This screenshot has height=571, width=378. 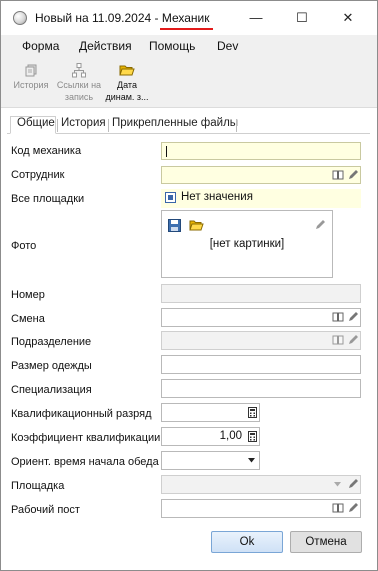 What do you see at coordinates (302, 17) in the screenshot?
I see `maximize-button: ☐` at bounding box center [302, 17].